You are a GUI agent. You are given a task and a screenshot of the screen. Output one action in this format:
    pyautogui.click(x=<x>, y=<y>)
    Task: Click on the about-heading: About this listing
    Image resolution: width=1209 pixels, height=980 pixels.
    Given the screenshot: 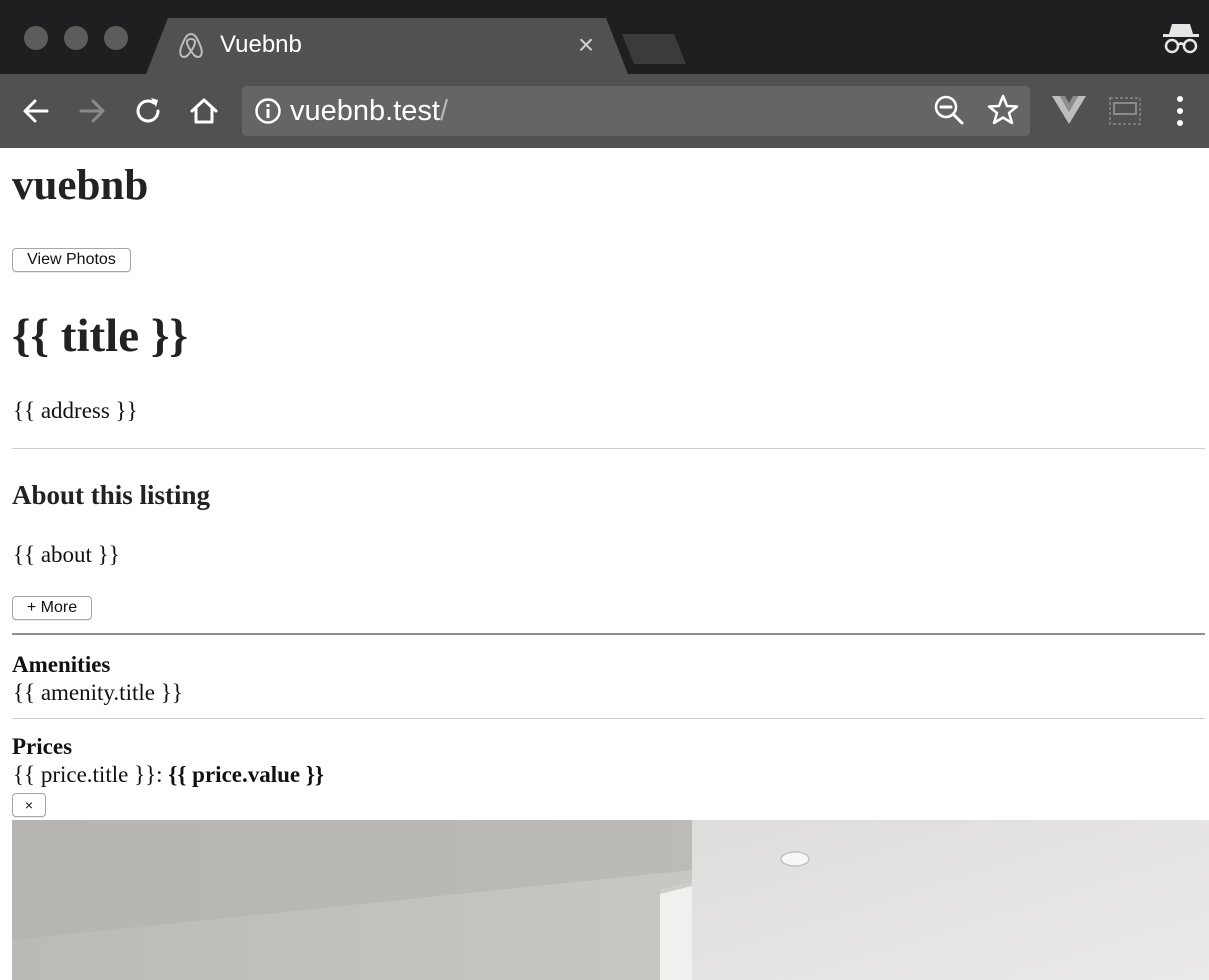 What is the action you would take?
    pyautogui.click(x=111, y=495)
    